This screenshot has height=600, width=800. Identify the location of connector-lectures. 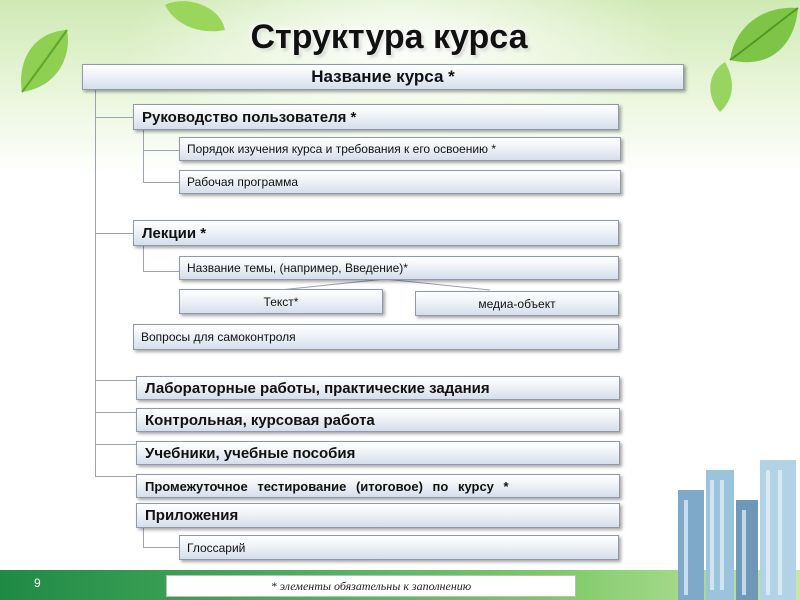
(115, 233).